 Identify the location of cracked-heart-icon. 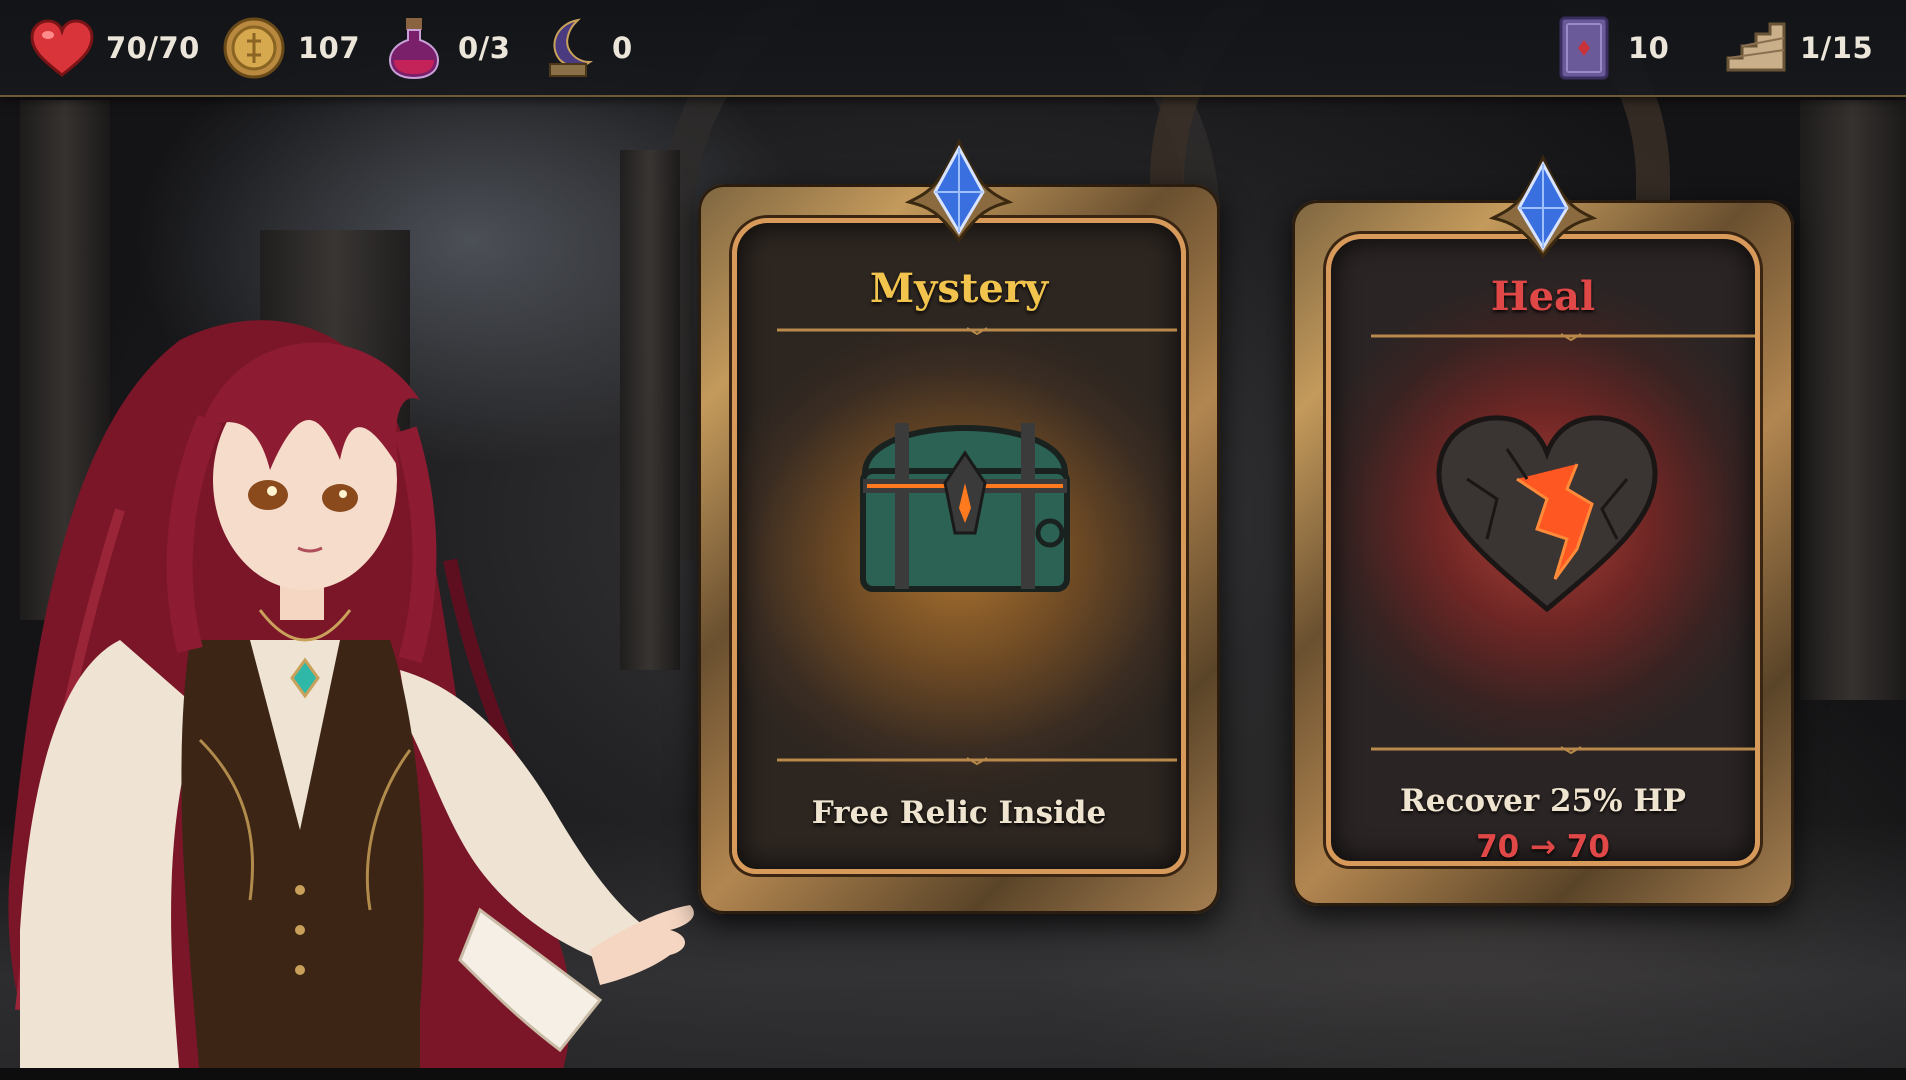
(1547, 514).